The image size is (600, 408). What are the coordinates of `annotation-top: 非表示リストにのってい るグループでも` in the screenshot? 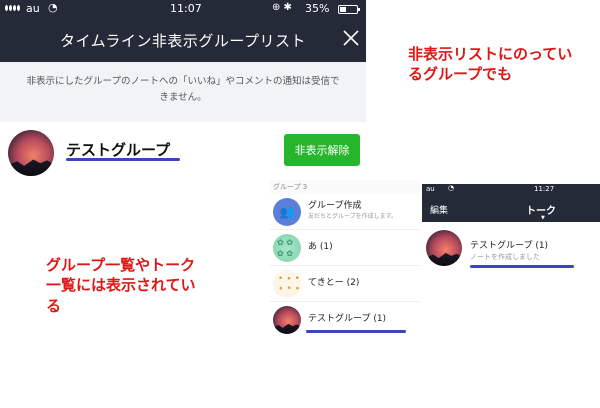 It's located at (490, 64).